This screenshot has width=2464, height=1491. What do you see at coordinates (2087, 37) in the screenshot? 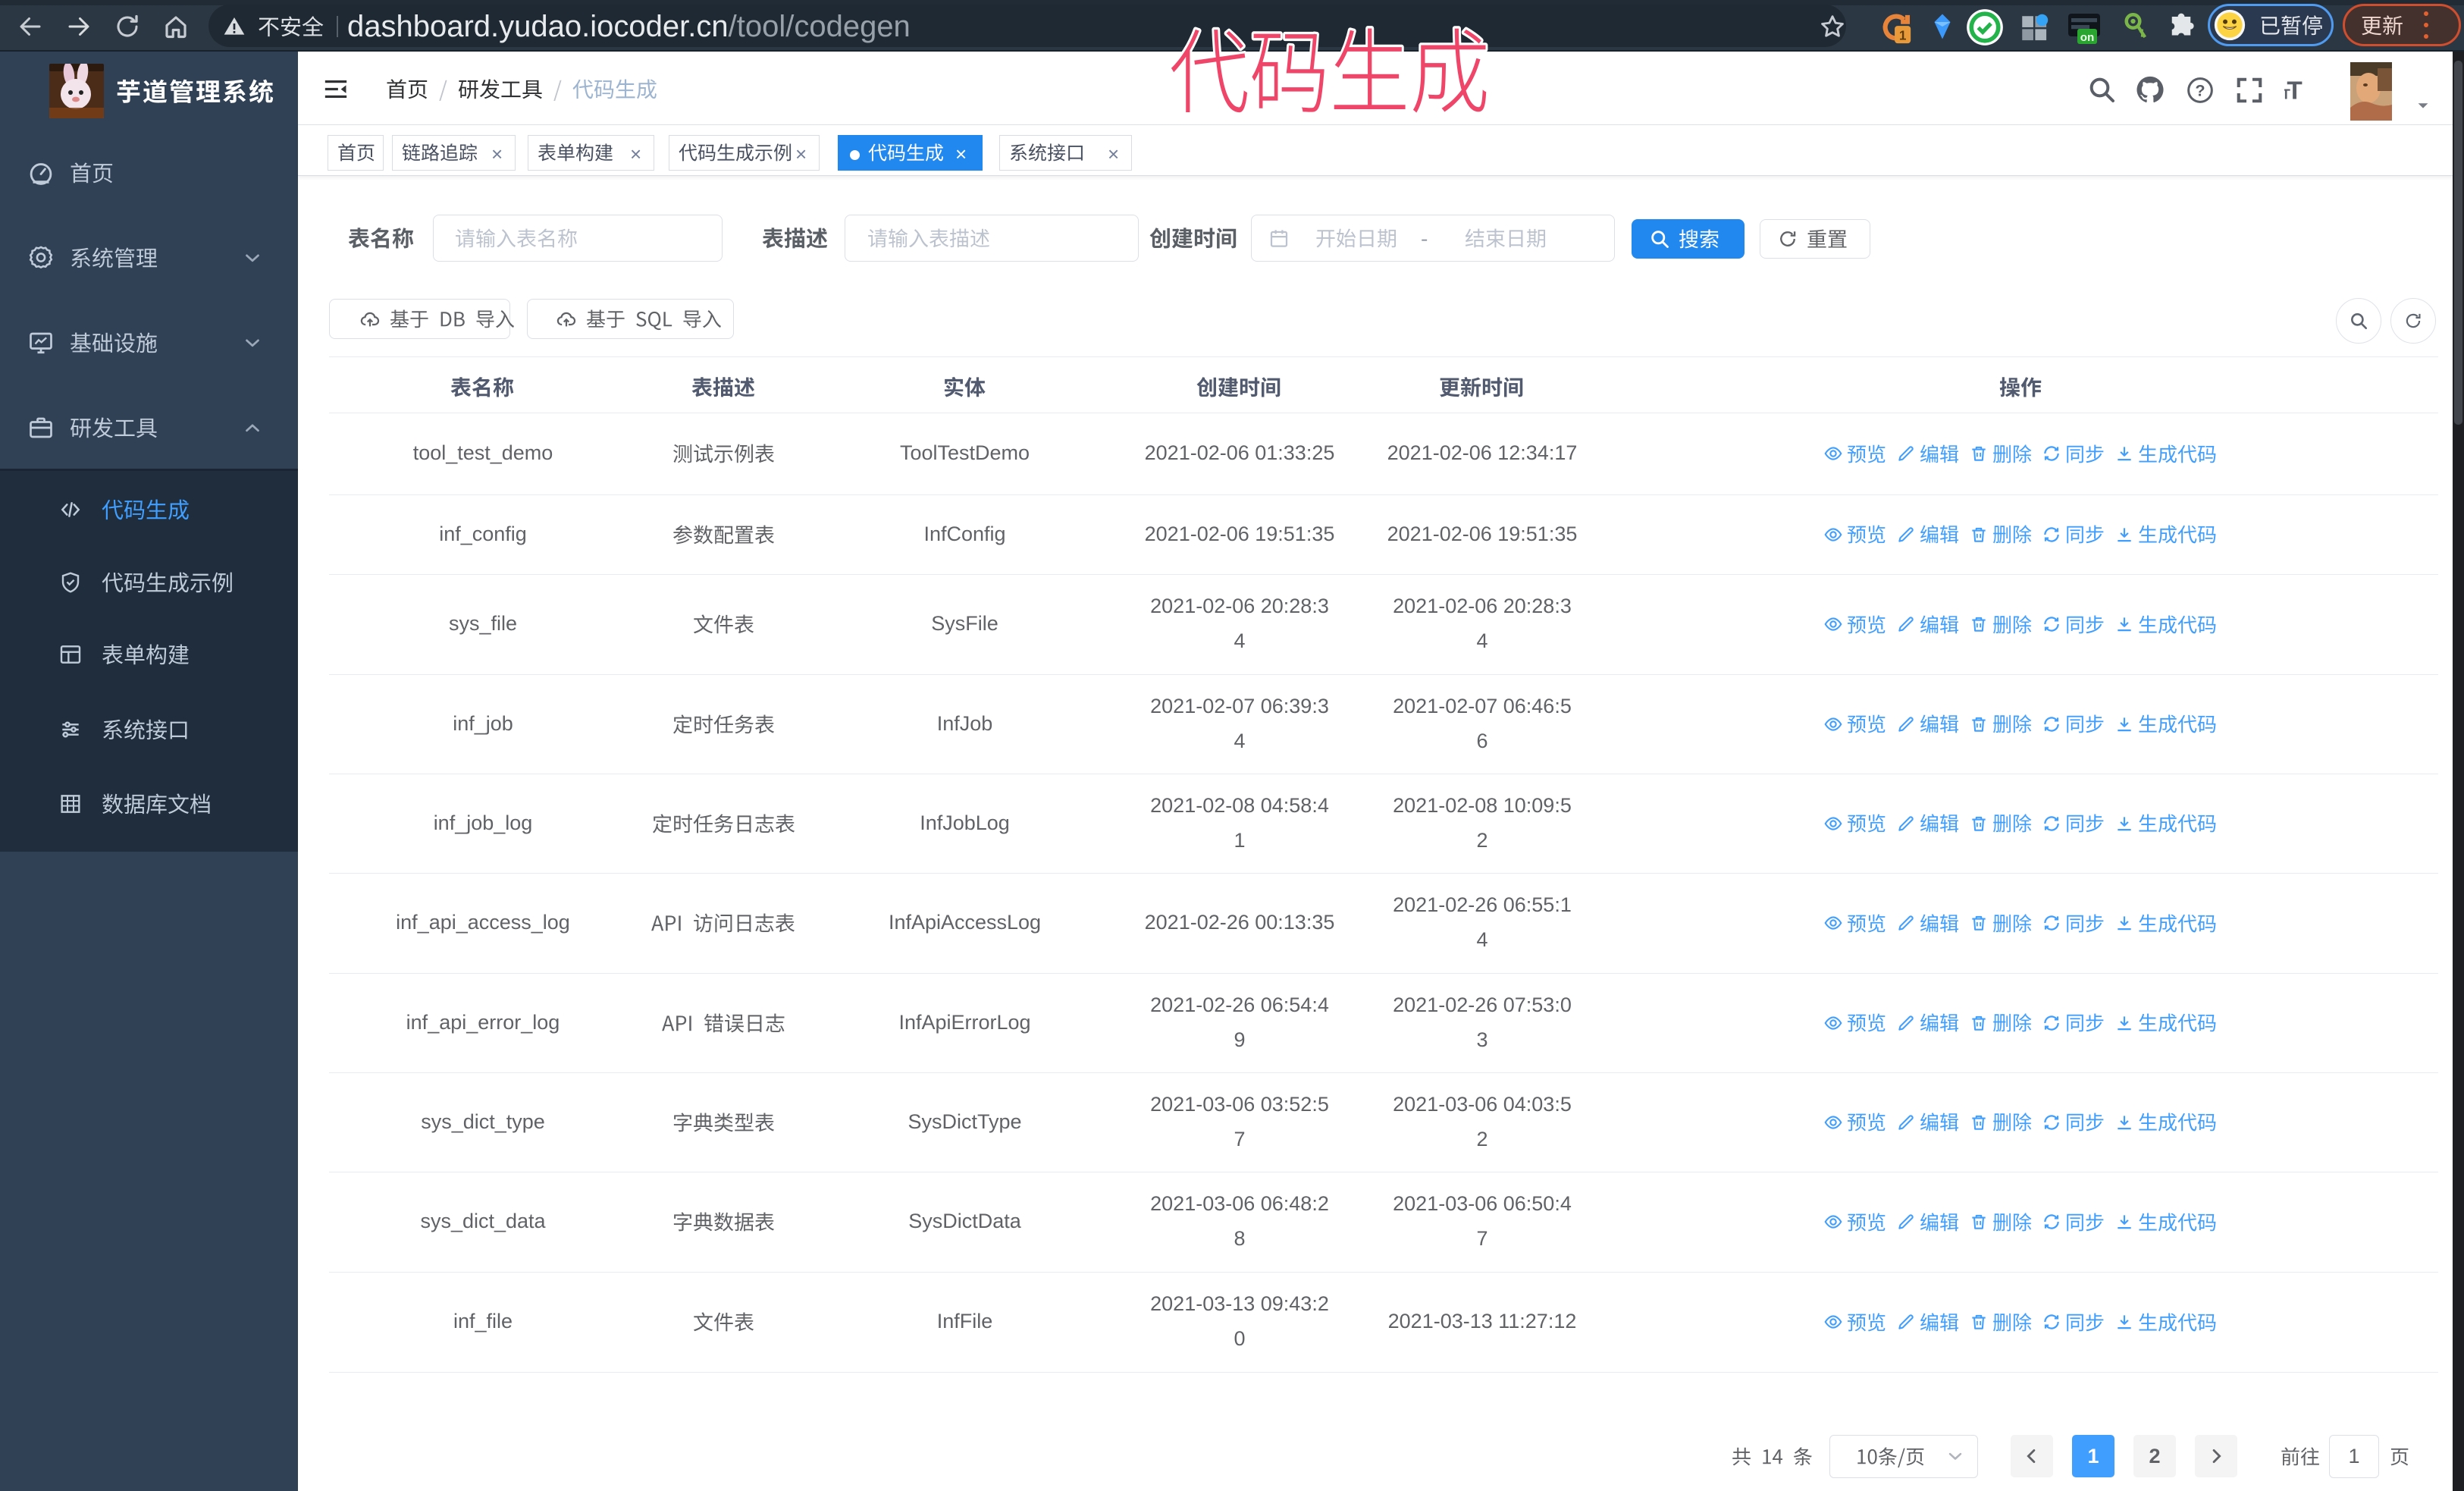
I see `svg-text: on` at bounding box center [2087, 37].